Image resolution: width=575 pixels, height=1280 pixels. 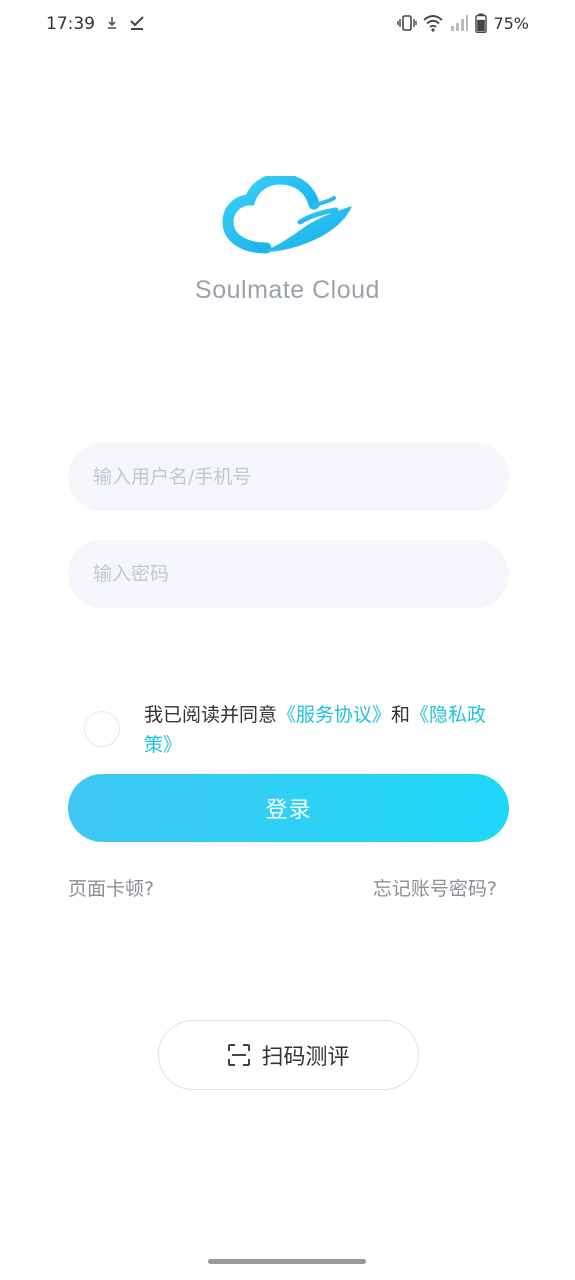 What do you see at coordinates (288, 808) in the screenshot?
I see `login-button: 登录` at bounding box center [288, 808].